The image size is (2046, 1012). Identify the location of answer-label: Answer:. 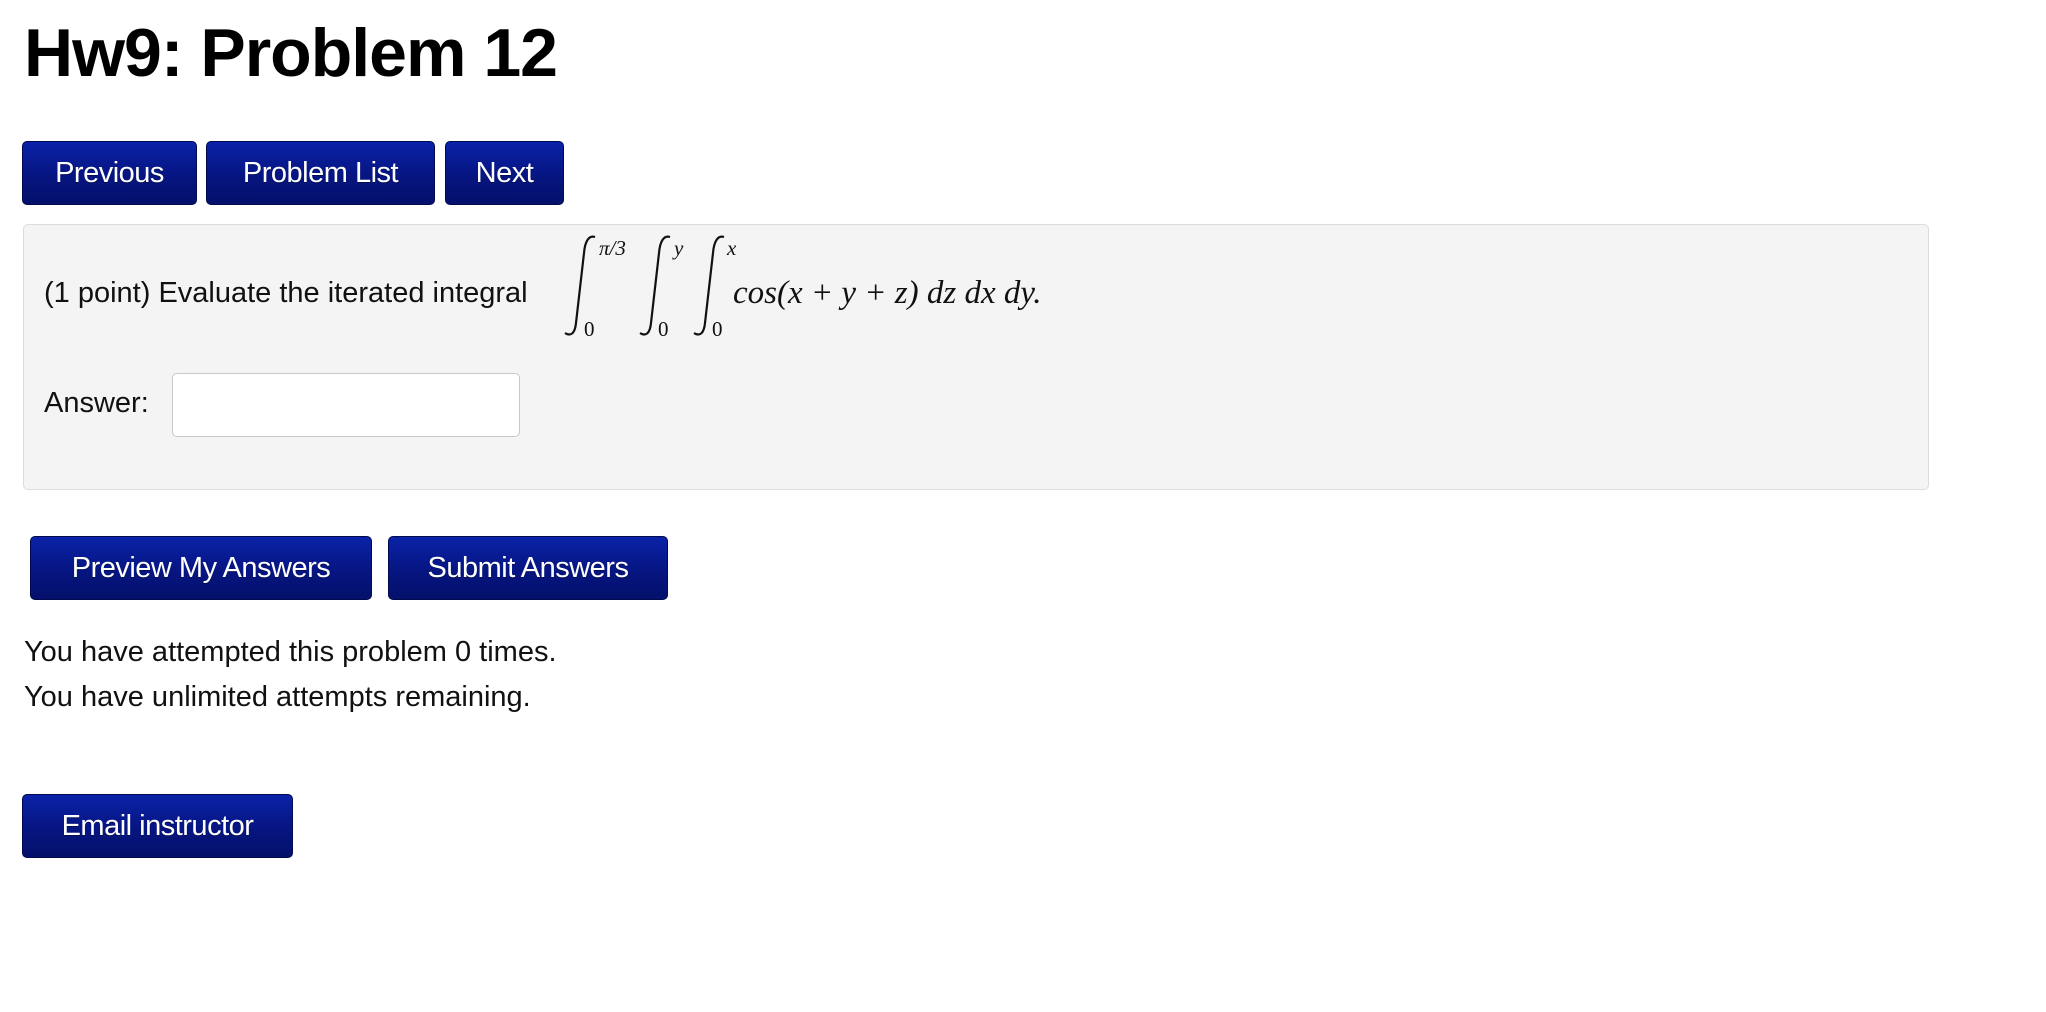
(96, 403).